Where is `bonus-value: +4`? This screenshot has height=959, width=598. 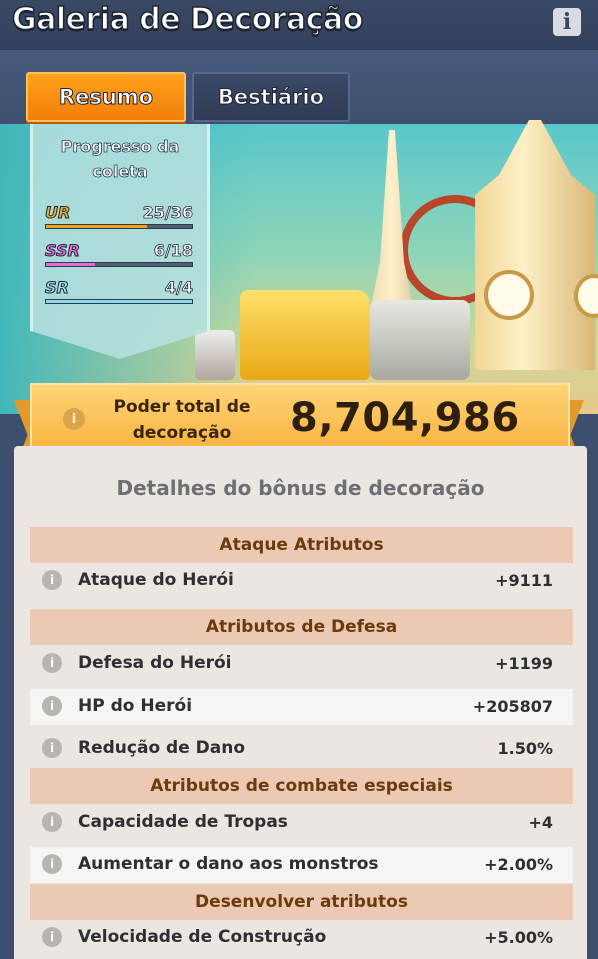
bonus-value: +4 is located at coordinates (540, 822).